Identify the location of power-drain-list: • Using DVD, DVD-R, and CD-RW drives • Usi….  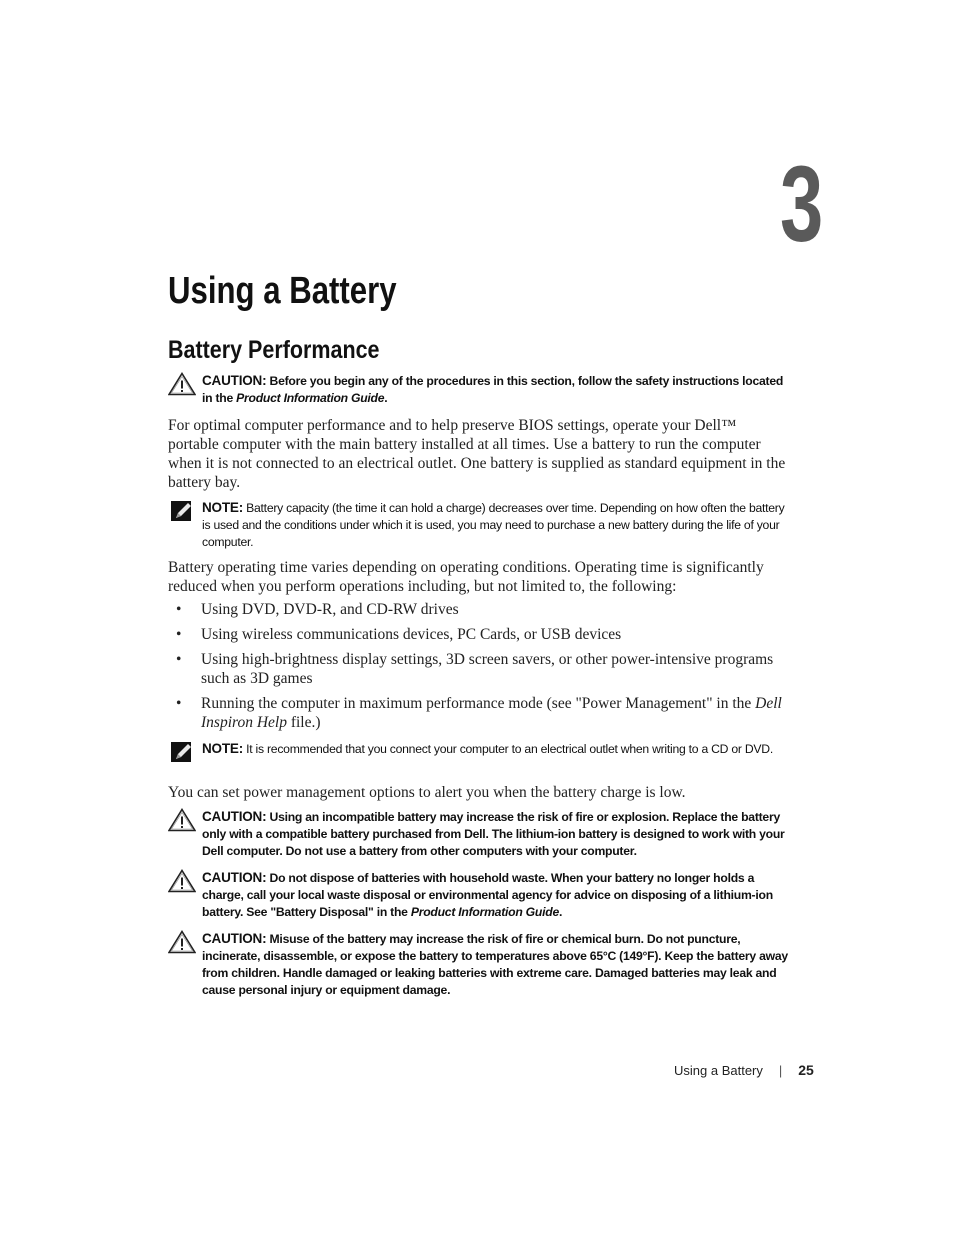
(478, 669).